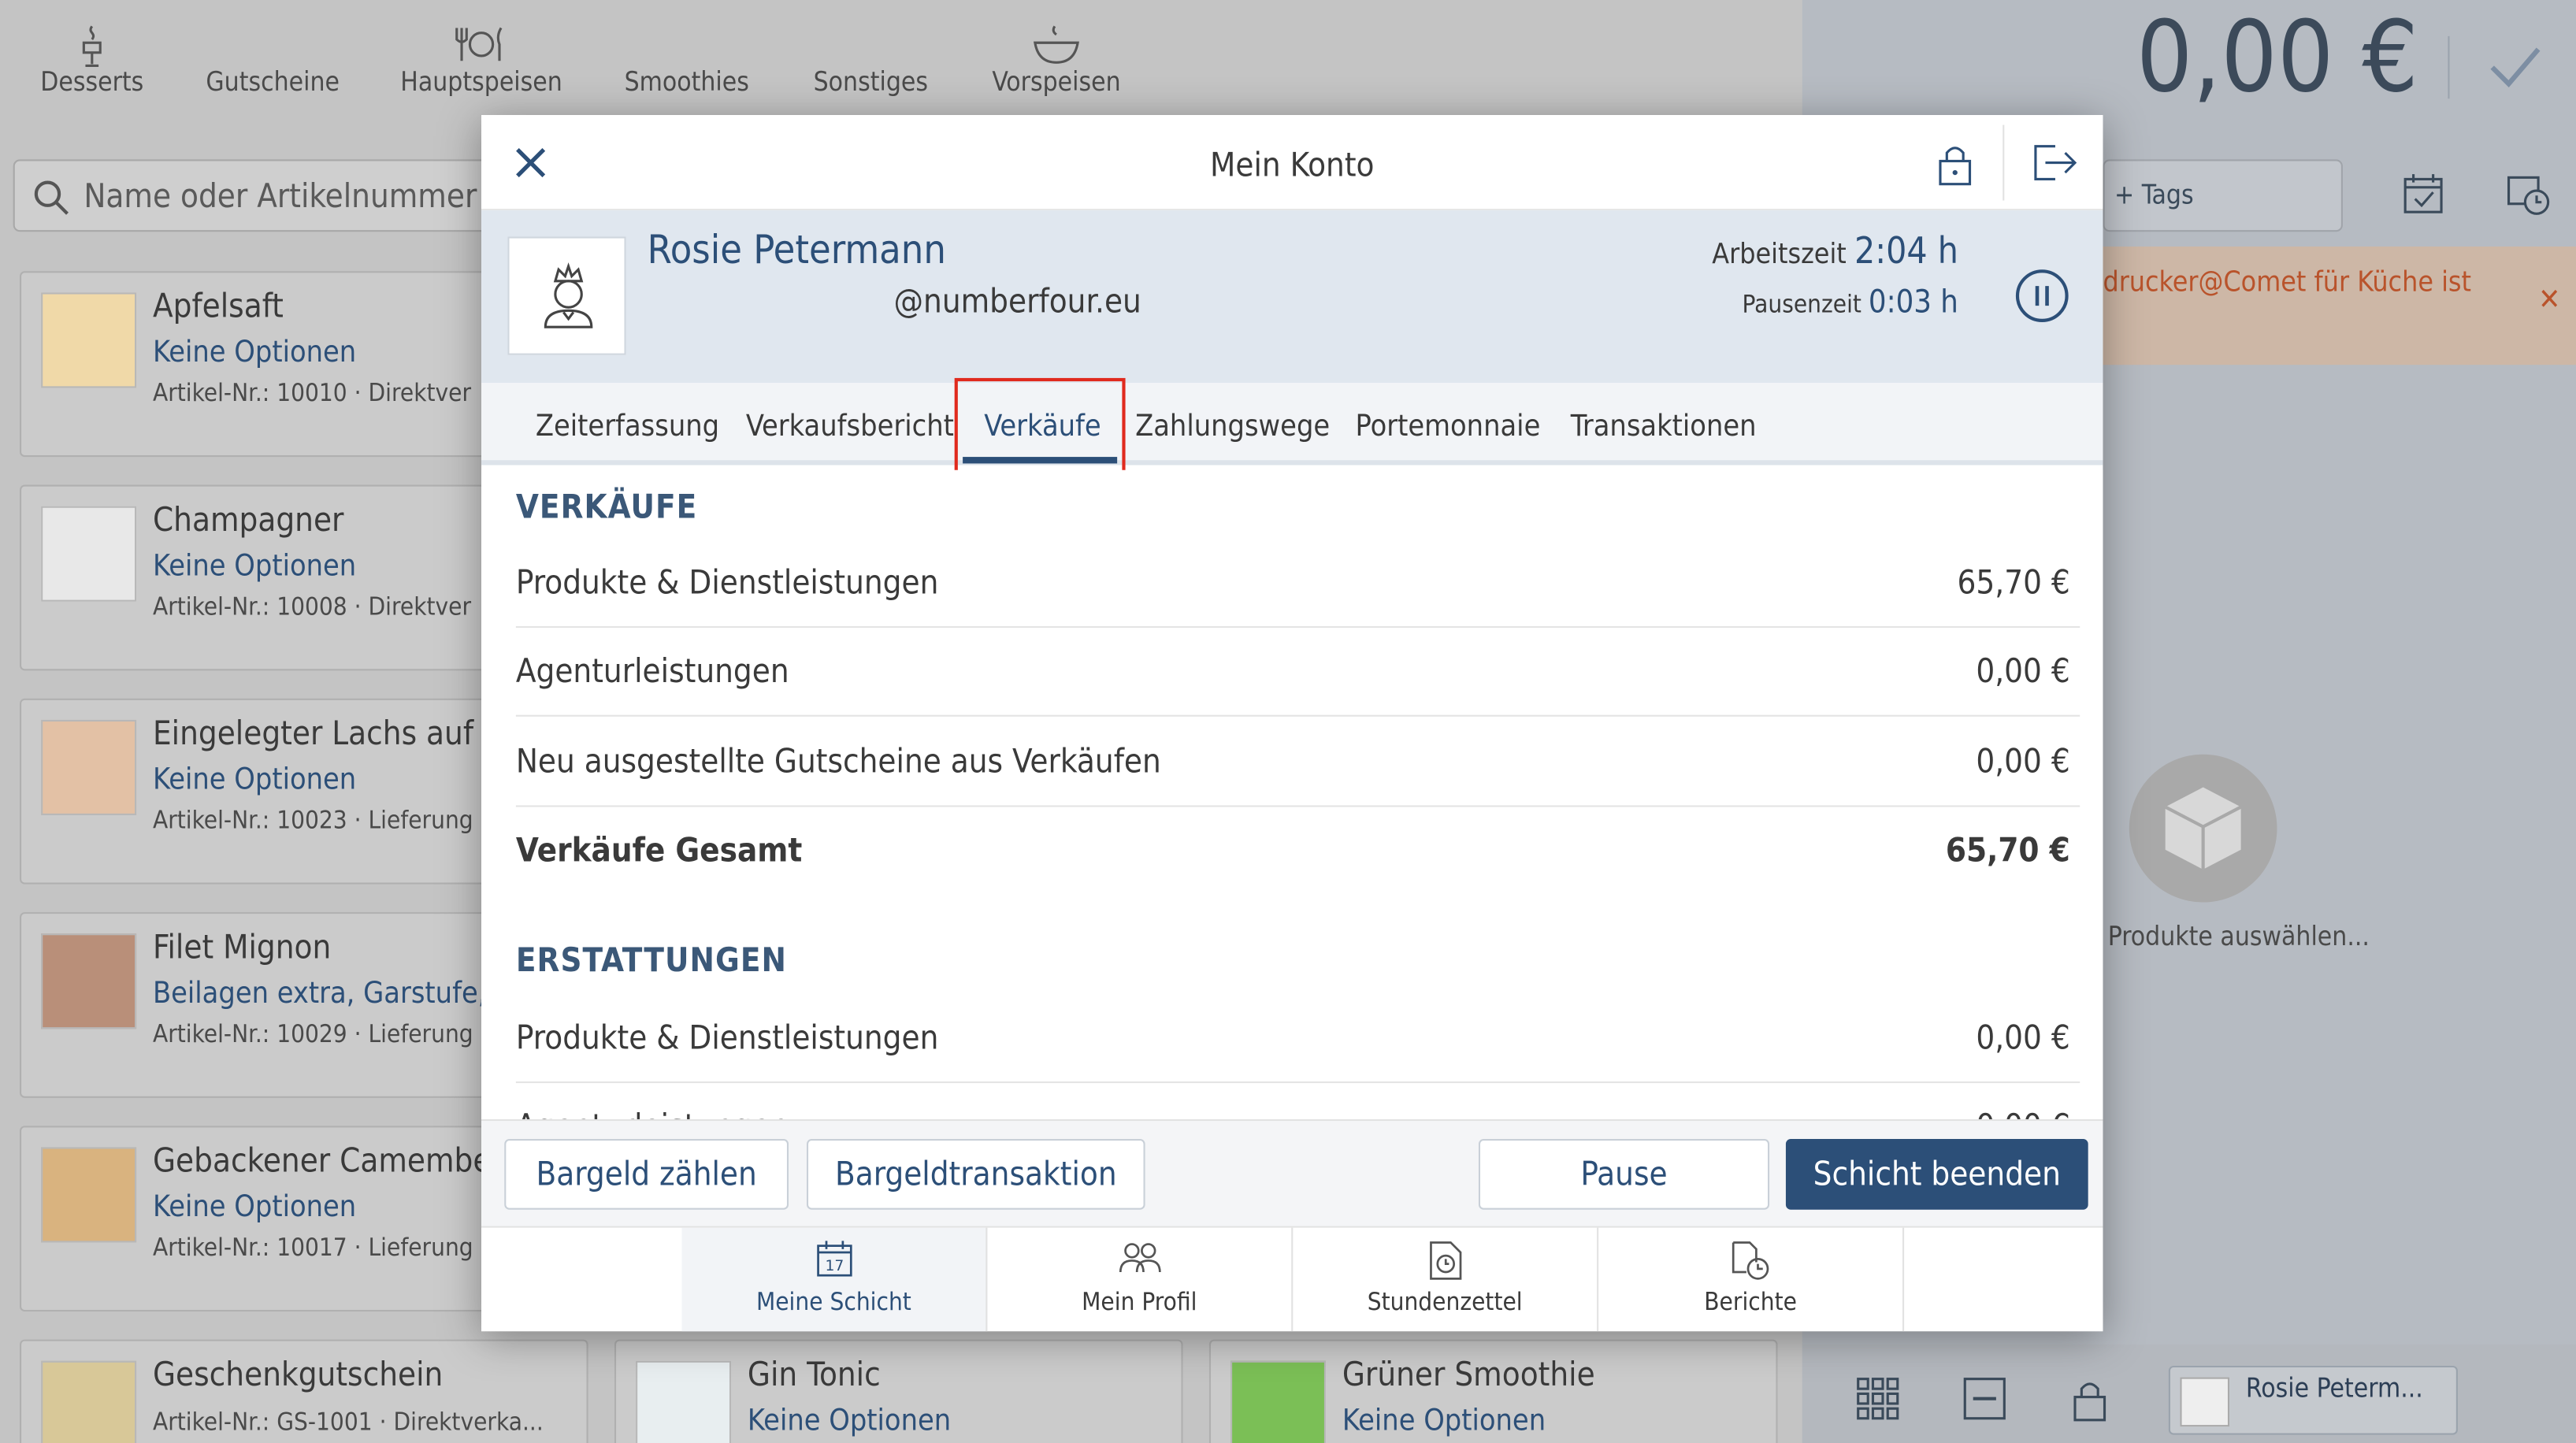 The height and width of the screenshot is (1443, 2576). What do you see at coordinates (1232, 427) in the screenshot?
I see `tab-zahlungswege: Zahlungswege` at bounding box center [1232, 427].